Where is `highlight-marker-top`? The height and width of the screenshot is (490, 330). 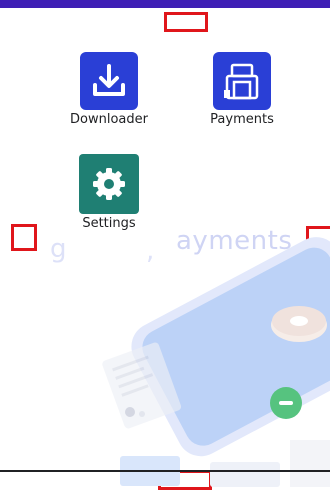 highlight-marker-top is located at coordinates (186, 22).